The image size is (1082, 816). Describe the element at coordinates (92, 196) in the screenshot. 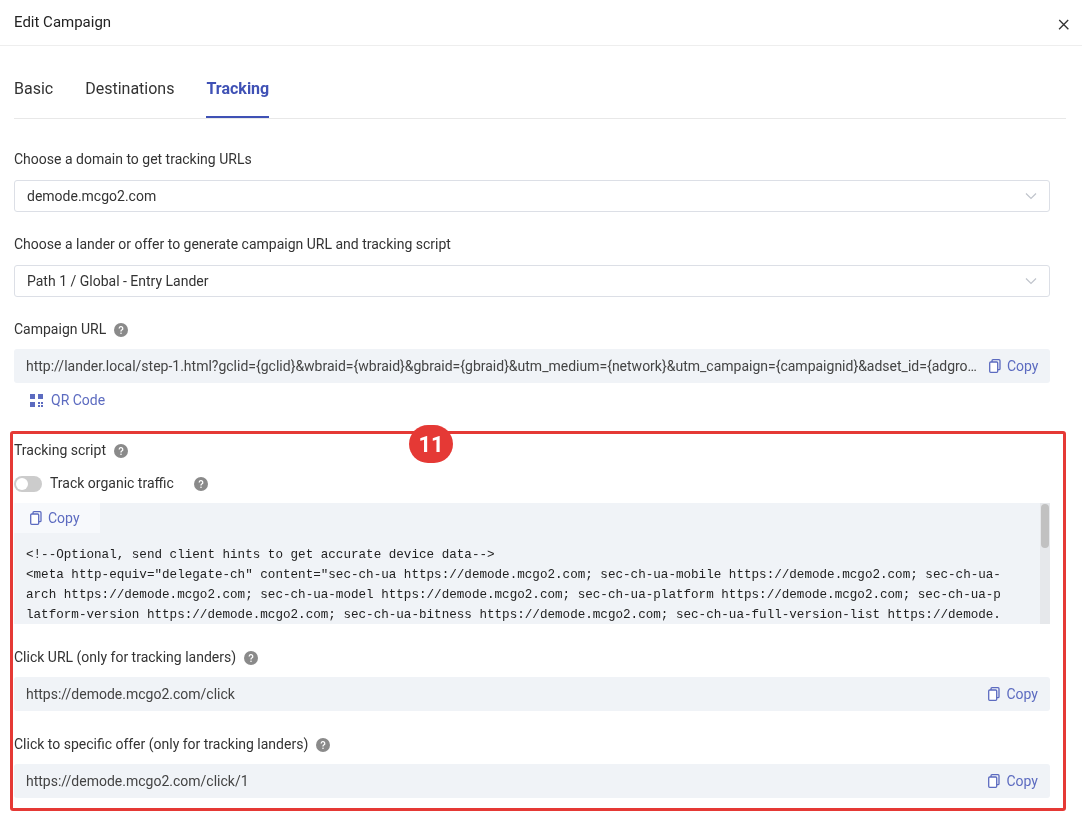

I see `select-value: demode.mcgo2.com` at that location.